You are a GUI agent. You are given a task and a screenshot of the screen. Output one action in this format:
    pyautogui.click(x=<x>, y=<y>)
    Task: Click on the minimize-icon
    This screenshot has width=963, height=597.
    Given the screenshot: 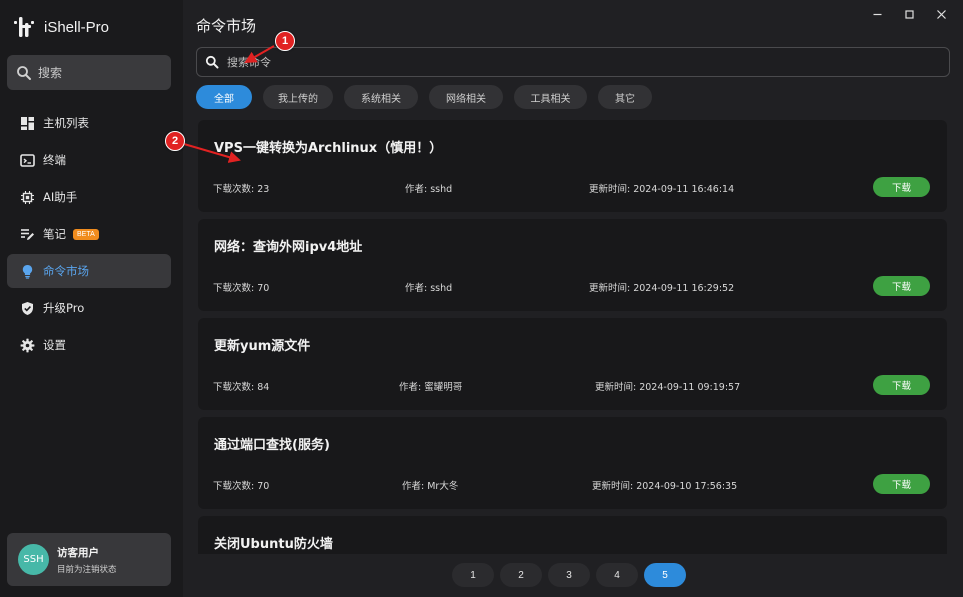 What is the action you would take?
    pyautogui.click(x=877, y=14)
    